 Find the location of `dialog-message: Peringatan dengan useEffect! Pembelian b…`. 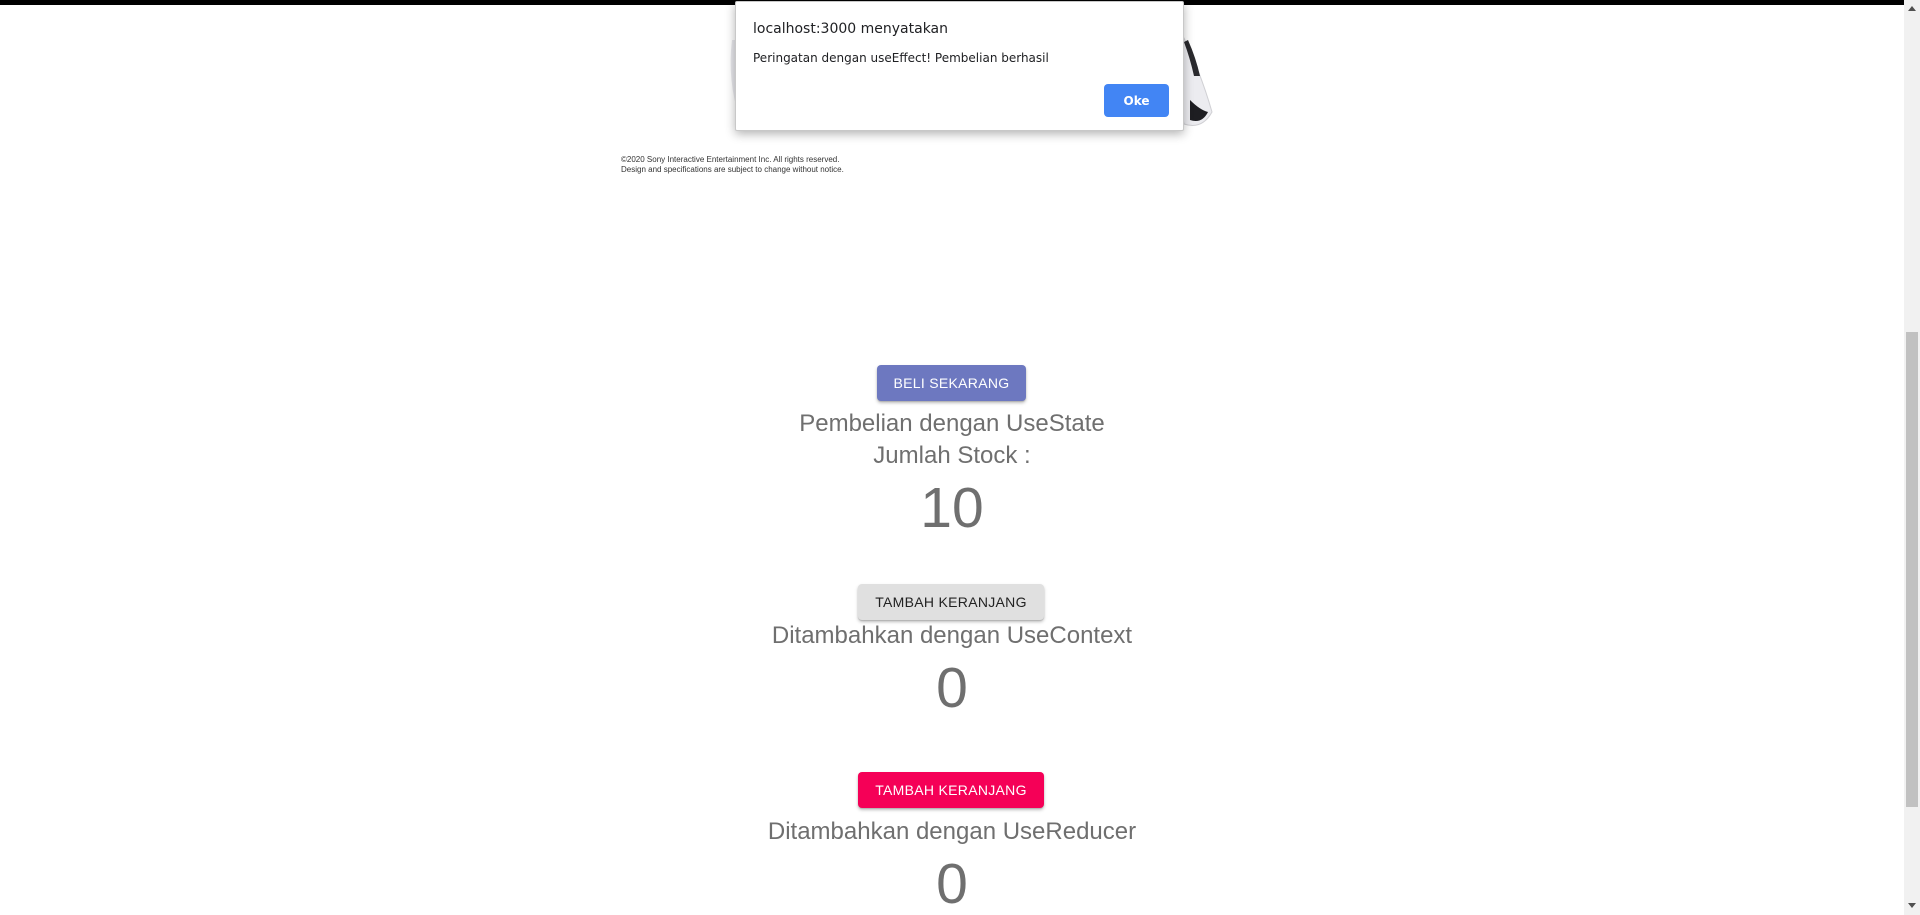

dialog-message: Peringatan dengan useEffect! Pembelian b… is located at coordinates (901, 58).